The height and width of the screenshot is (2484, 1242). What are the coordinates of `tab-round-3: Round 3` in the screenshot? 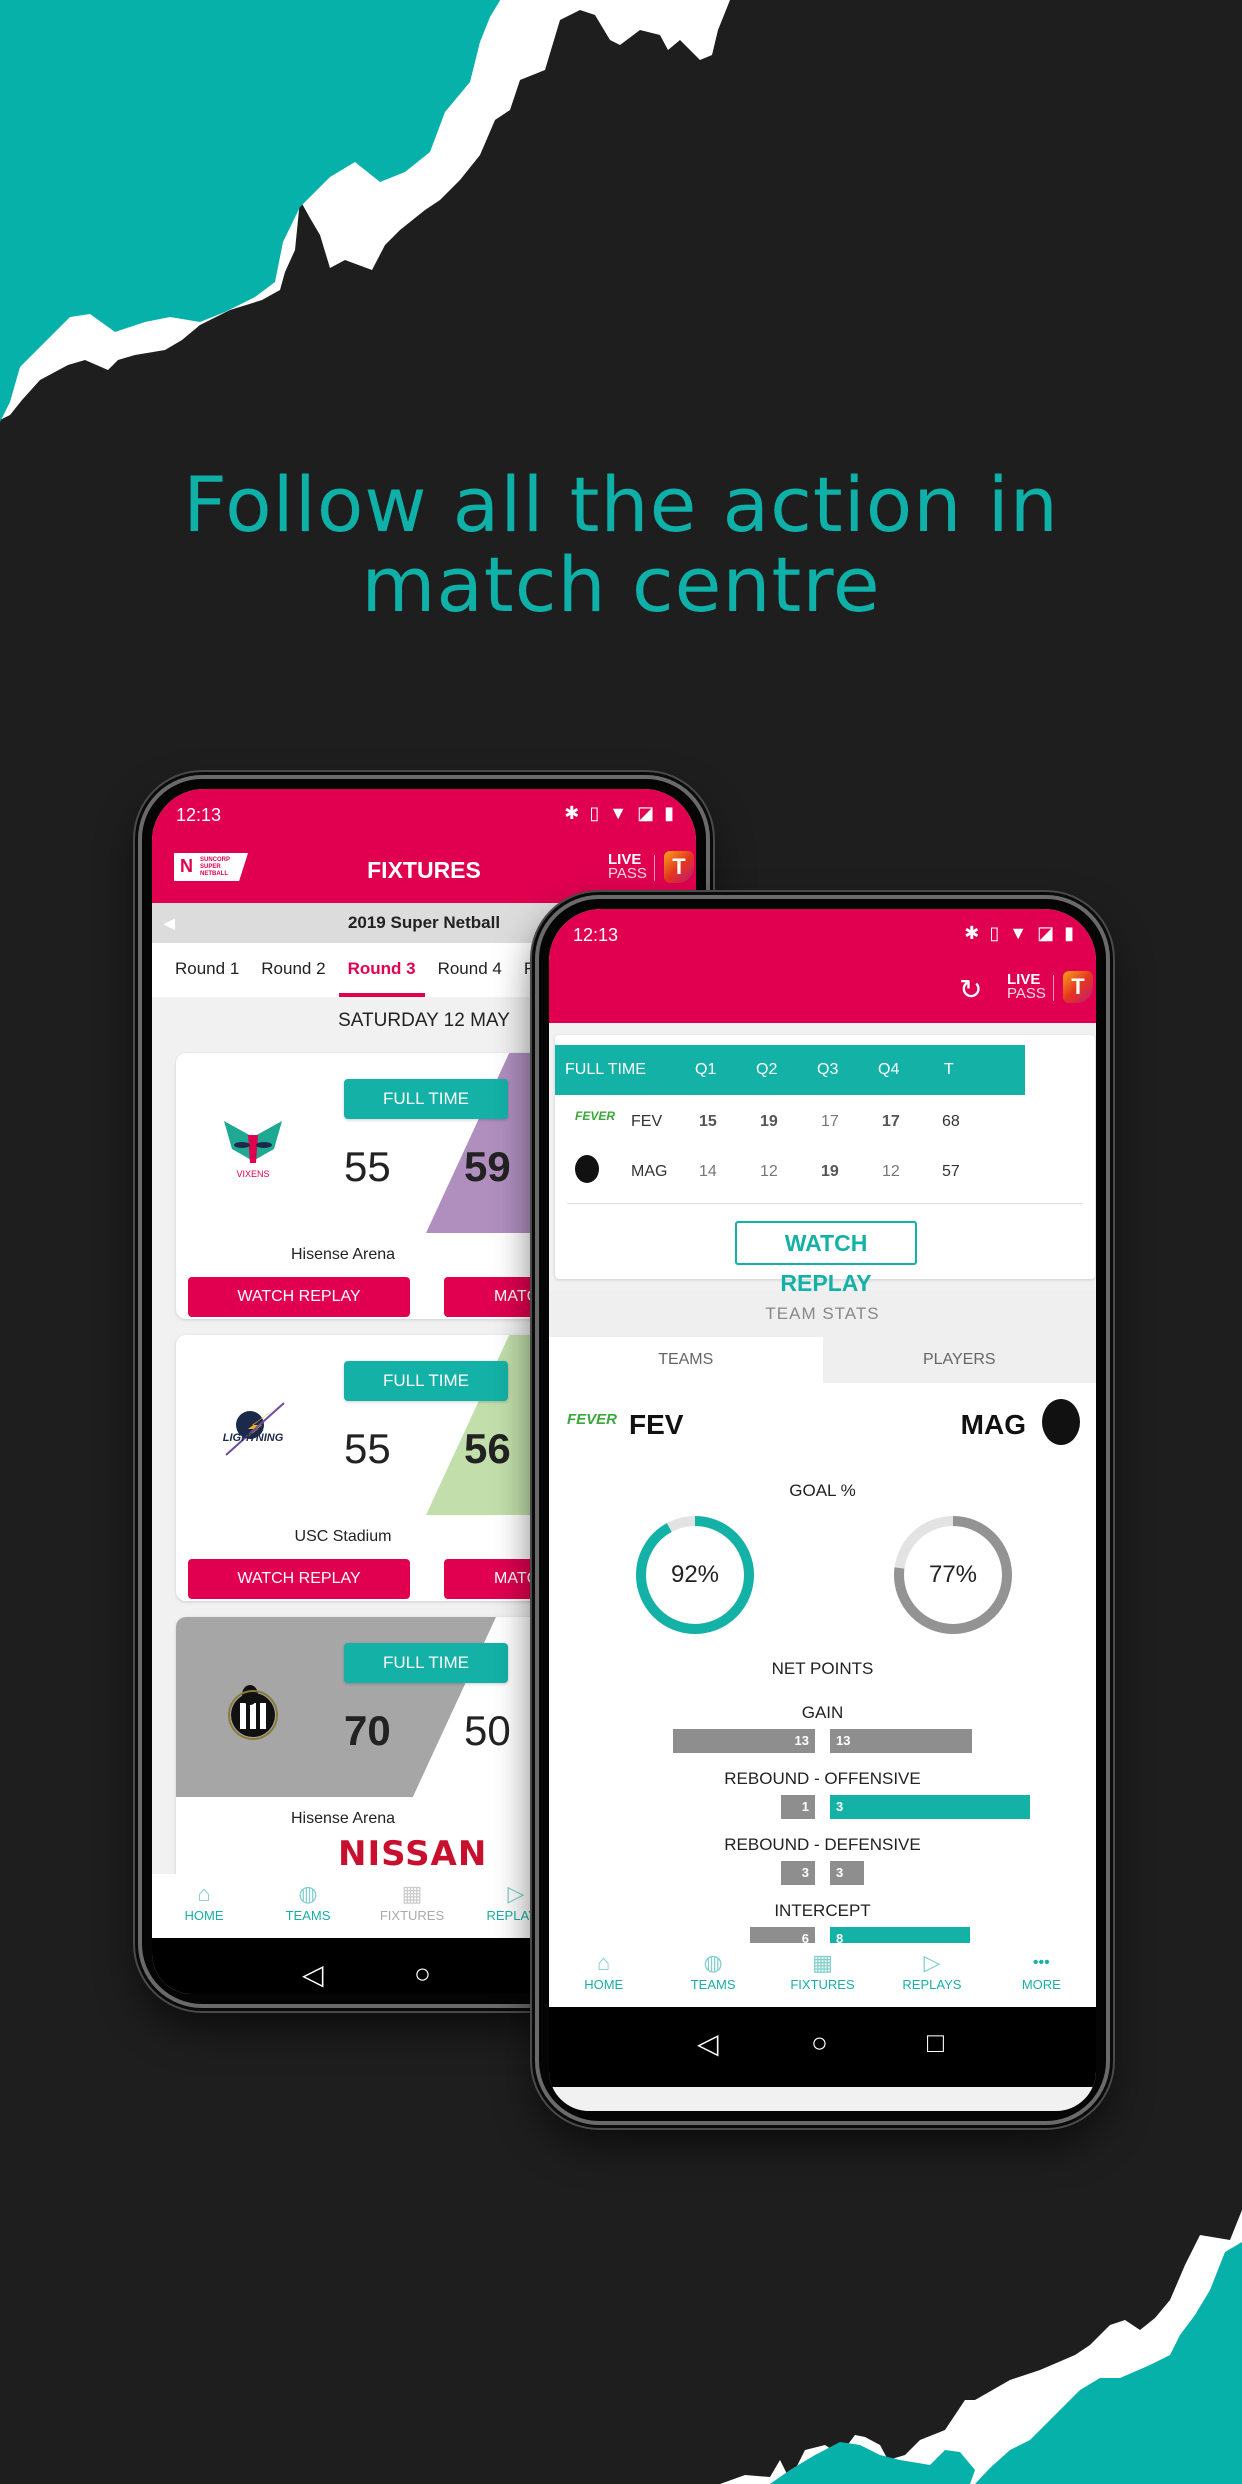 It's located at (382, 970).